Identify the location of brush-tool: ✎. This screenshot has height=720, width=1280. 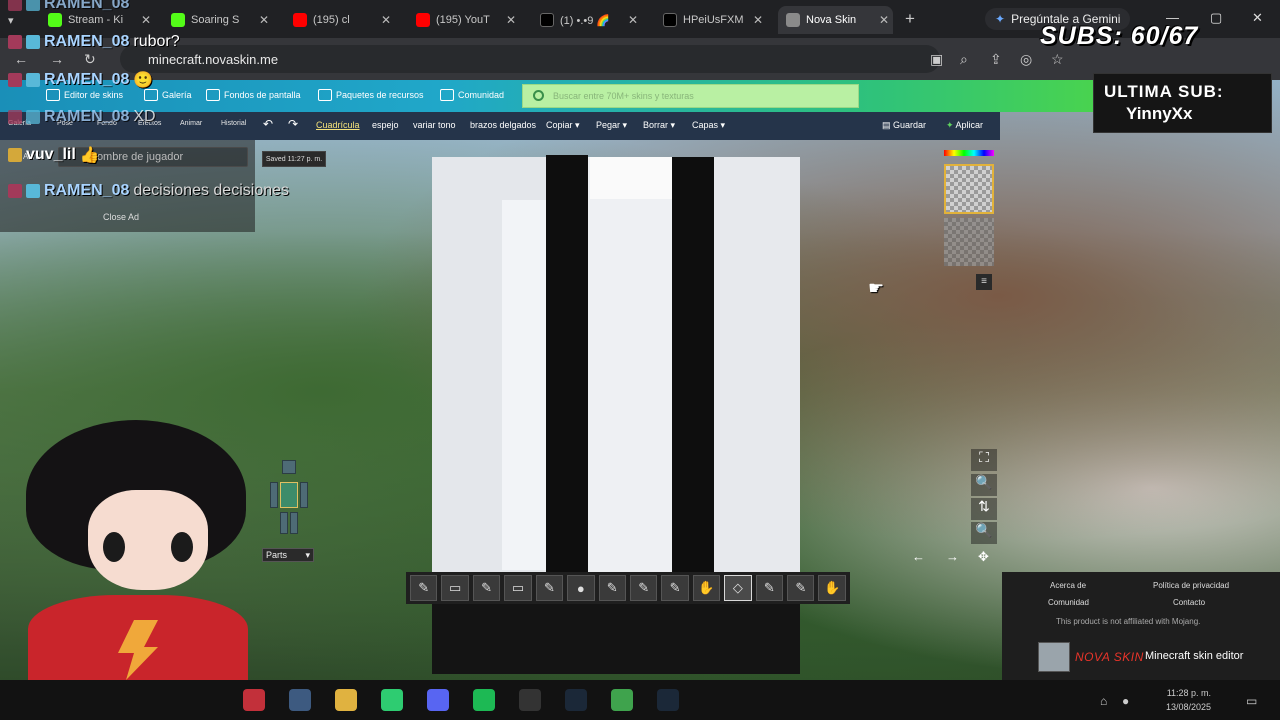
(486, 588).